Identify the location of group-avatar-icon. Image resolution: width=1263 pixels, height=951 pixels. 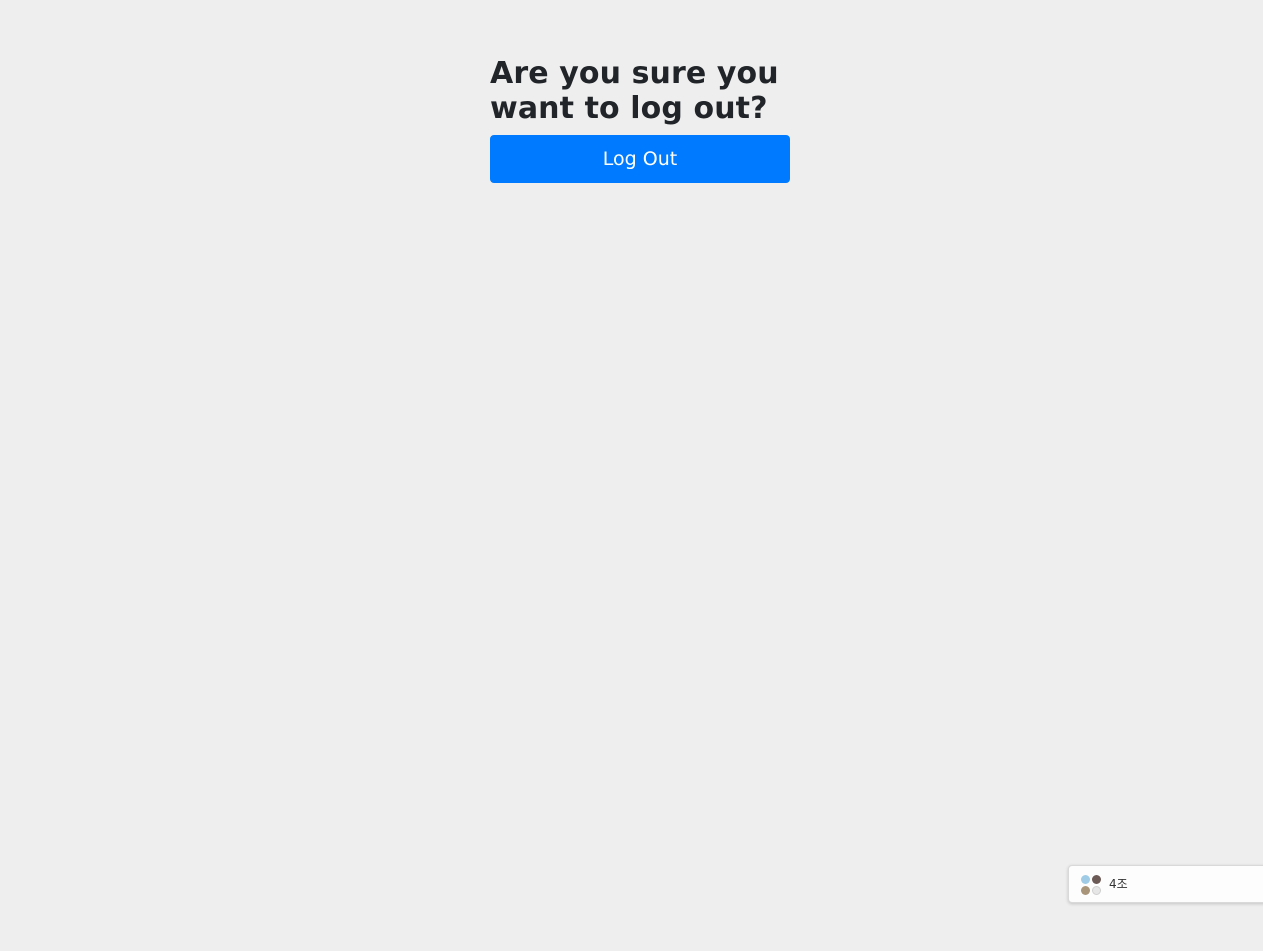
(1091, 885).